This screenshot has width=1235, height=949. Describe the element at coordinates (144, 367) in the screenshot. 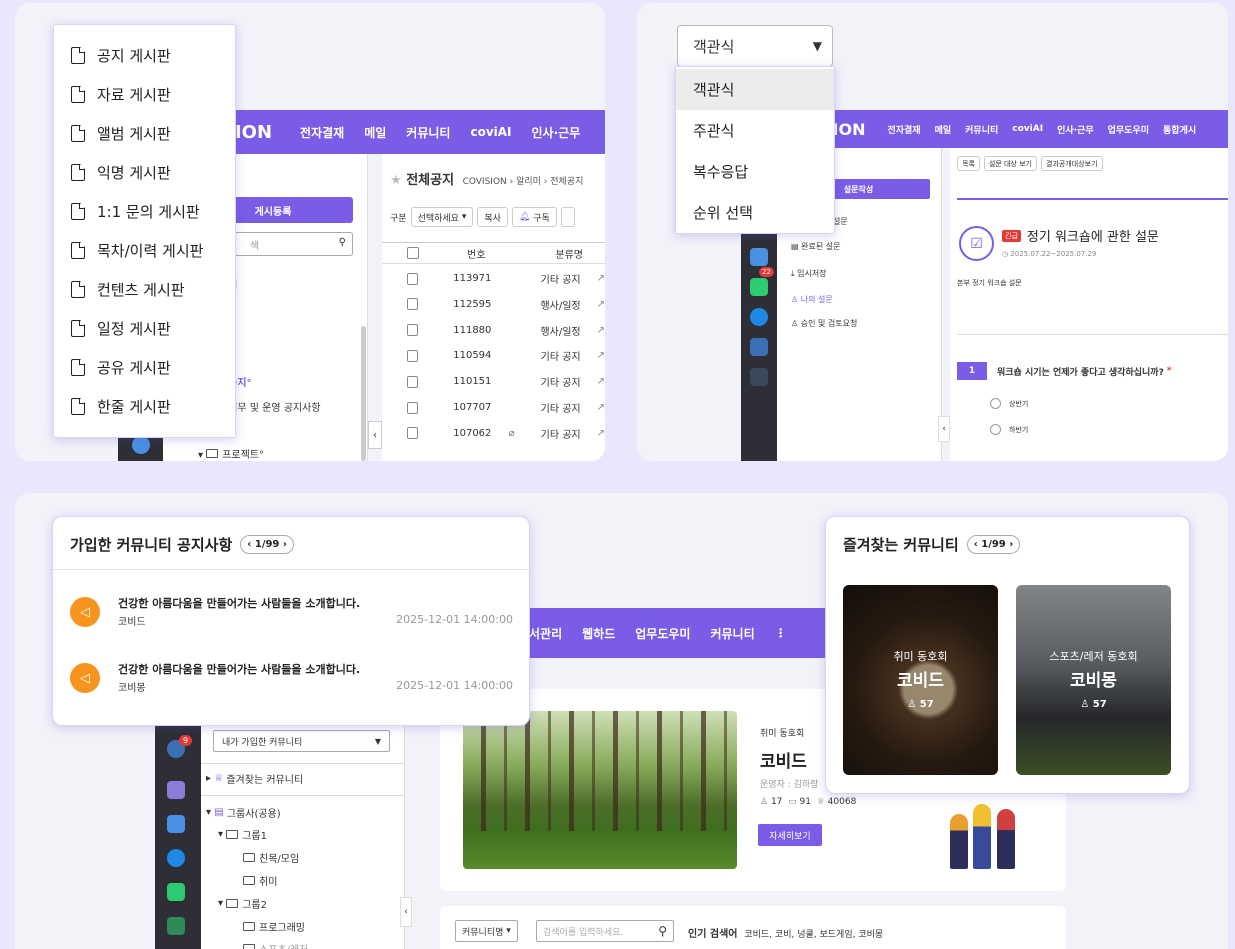

I see `board-menu-item: 공유 게시판` at that location.